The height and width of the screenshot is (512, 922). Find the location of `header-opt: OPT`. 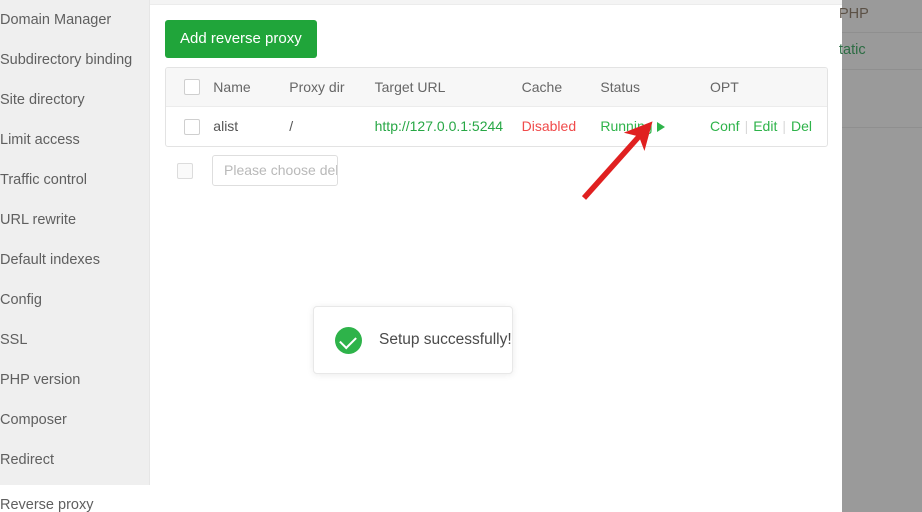

header-opt: OPT is located at coordinates (768, 87).